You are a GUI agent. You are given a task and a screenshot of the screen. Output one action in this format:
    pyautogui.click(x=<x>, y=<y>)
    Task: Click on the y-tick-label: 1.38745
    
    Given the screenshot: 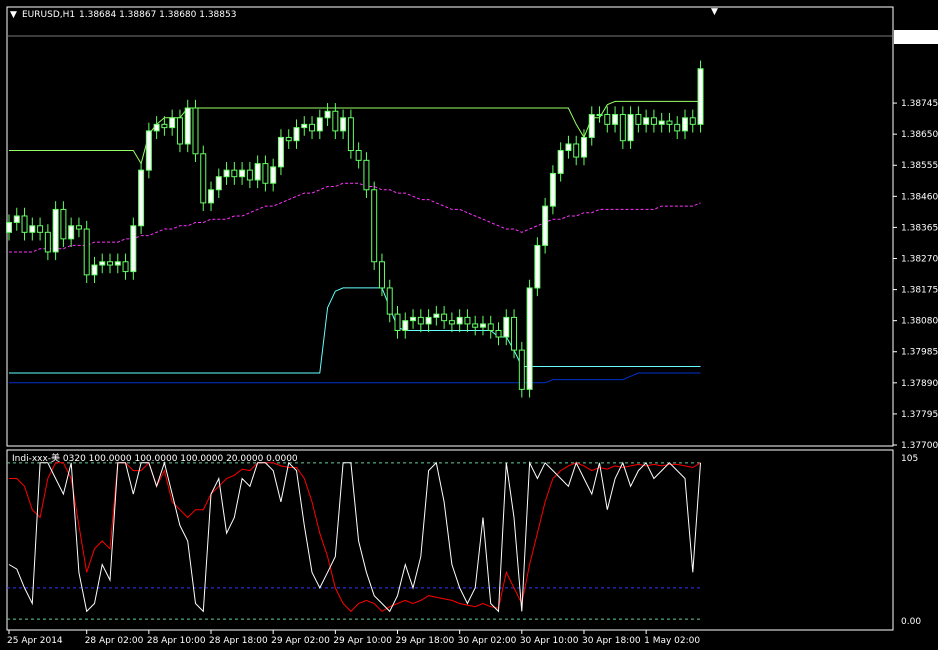 What is the action you would take?
    pyautogui.click(x=919, y=104)
    